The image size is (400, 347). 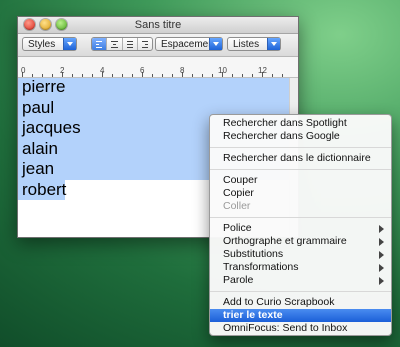 What do you see at coordinates (51, 190) in the screenshot?
I see `text-line: robert` at bounding box center [51, 190].